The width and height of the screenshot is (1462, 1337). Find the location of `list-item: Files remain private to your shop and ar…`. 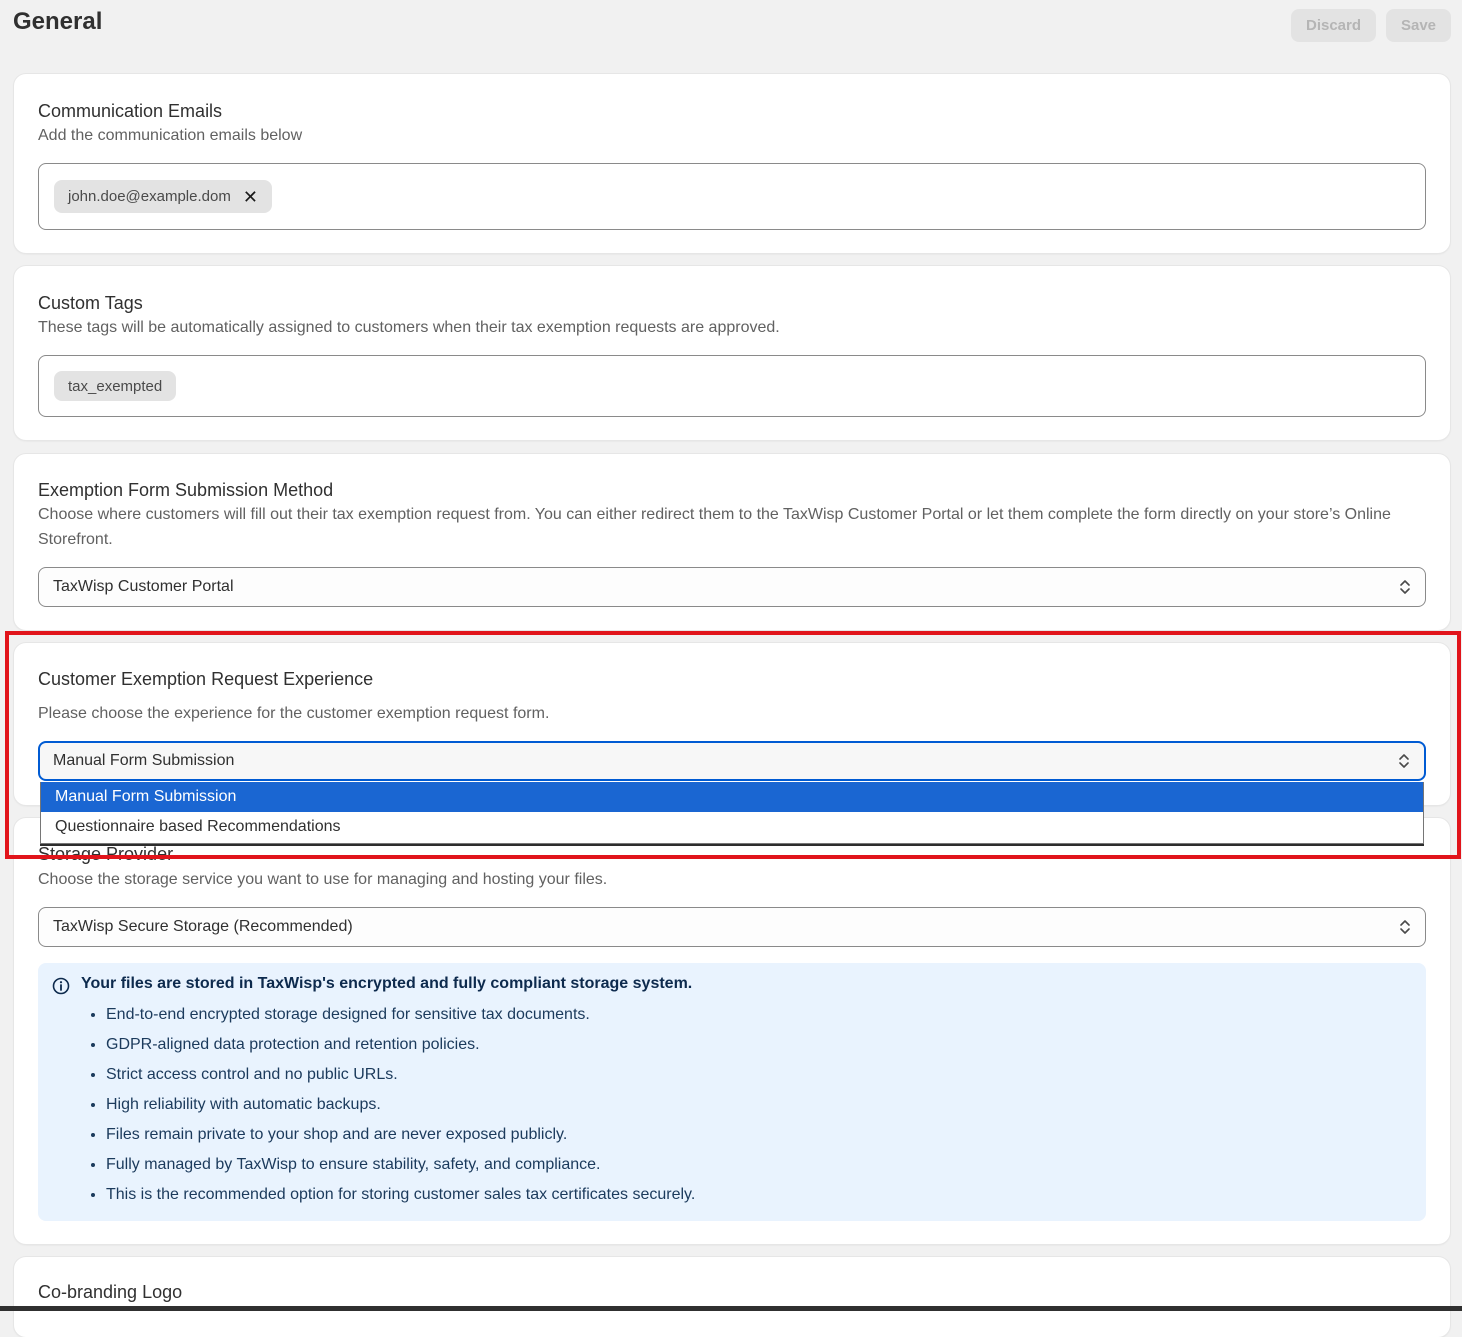

list-item: Files remain private to your shop and ar… is located at coordinates (400, 1135).